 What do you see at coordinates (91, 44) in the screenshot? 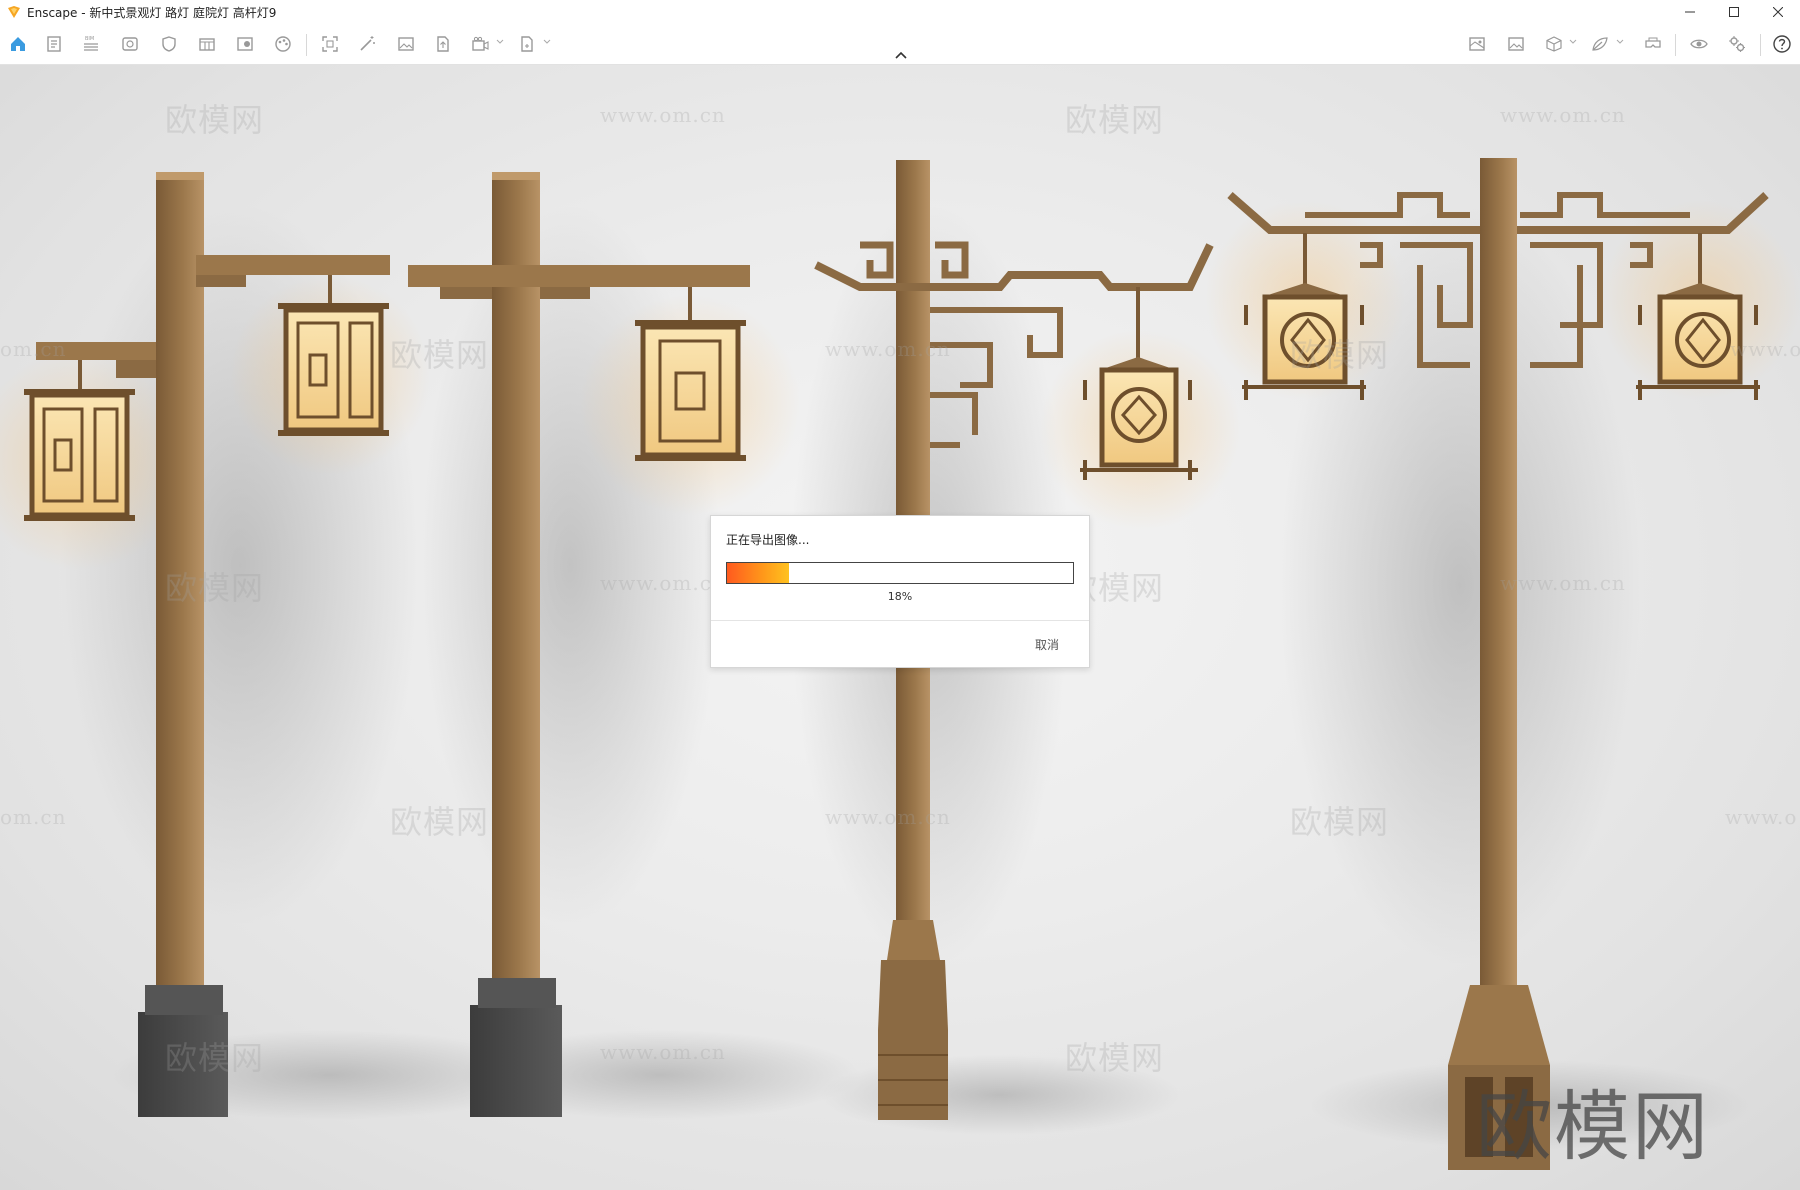
I see `bim-list-icon: BIM` at bounding box center [91, 44].